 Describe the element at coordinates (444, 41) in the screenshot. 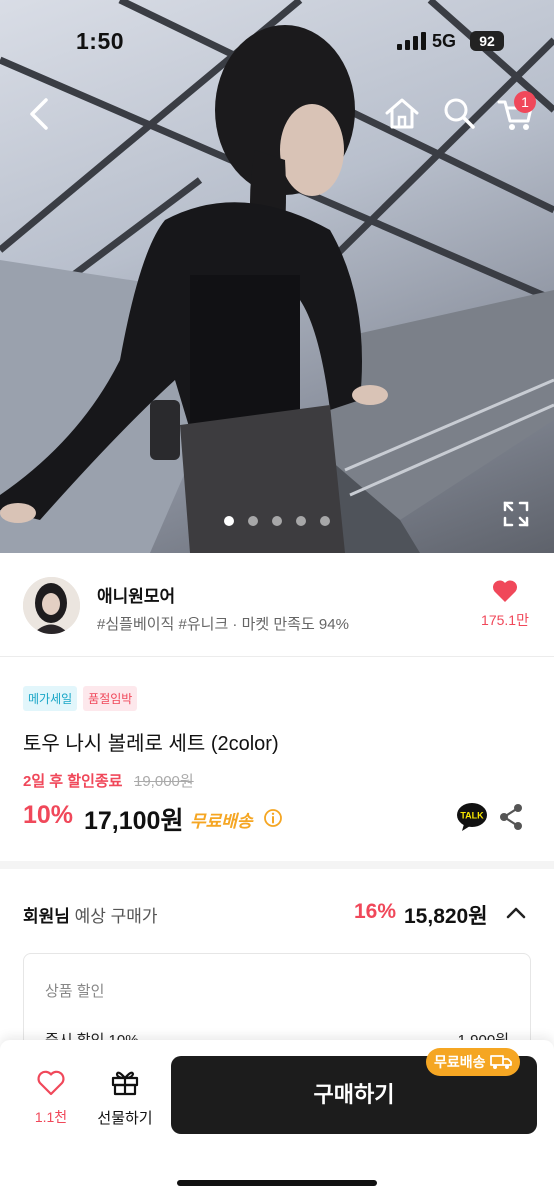

I see `network-label: 5G` at that location.